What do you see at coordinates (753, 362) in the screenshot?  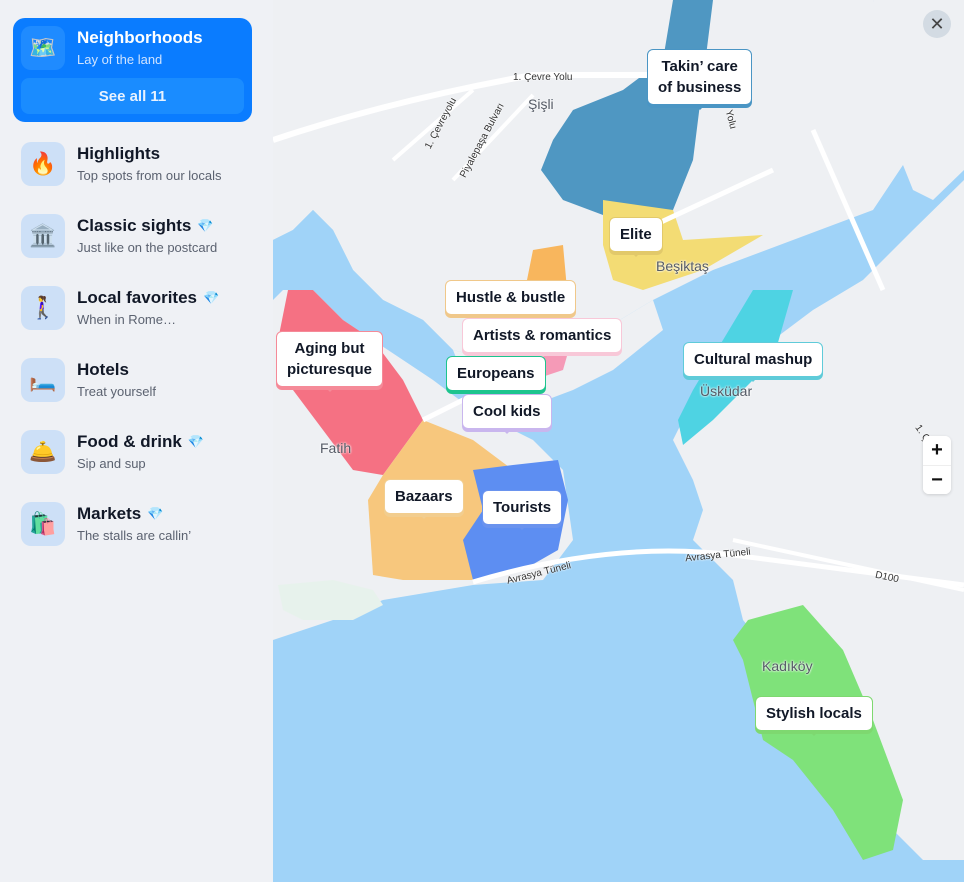 I see `neighborhood-label-cultural-mashup: Cultural mashup` at bounding box center [753, 362].